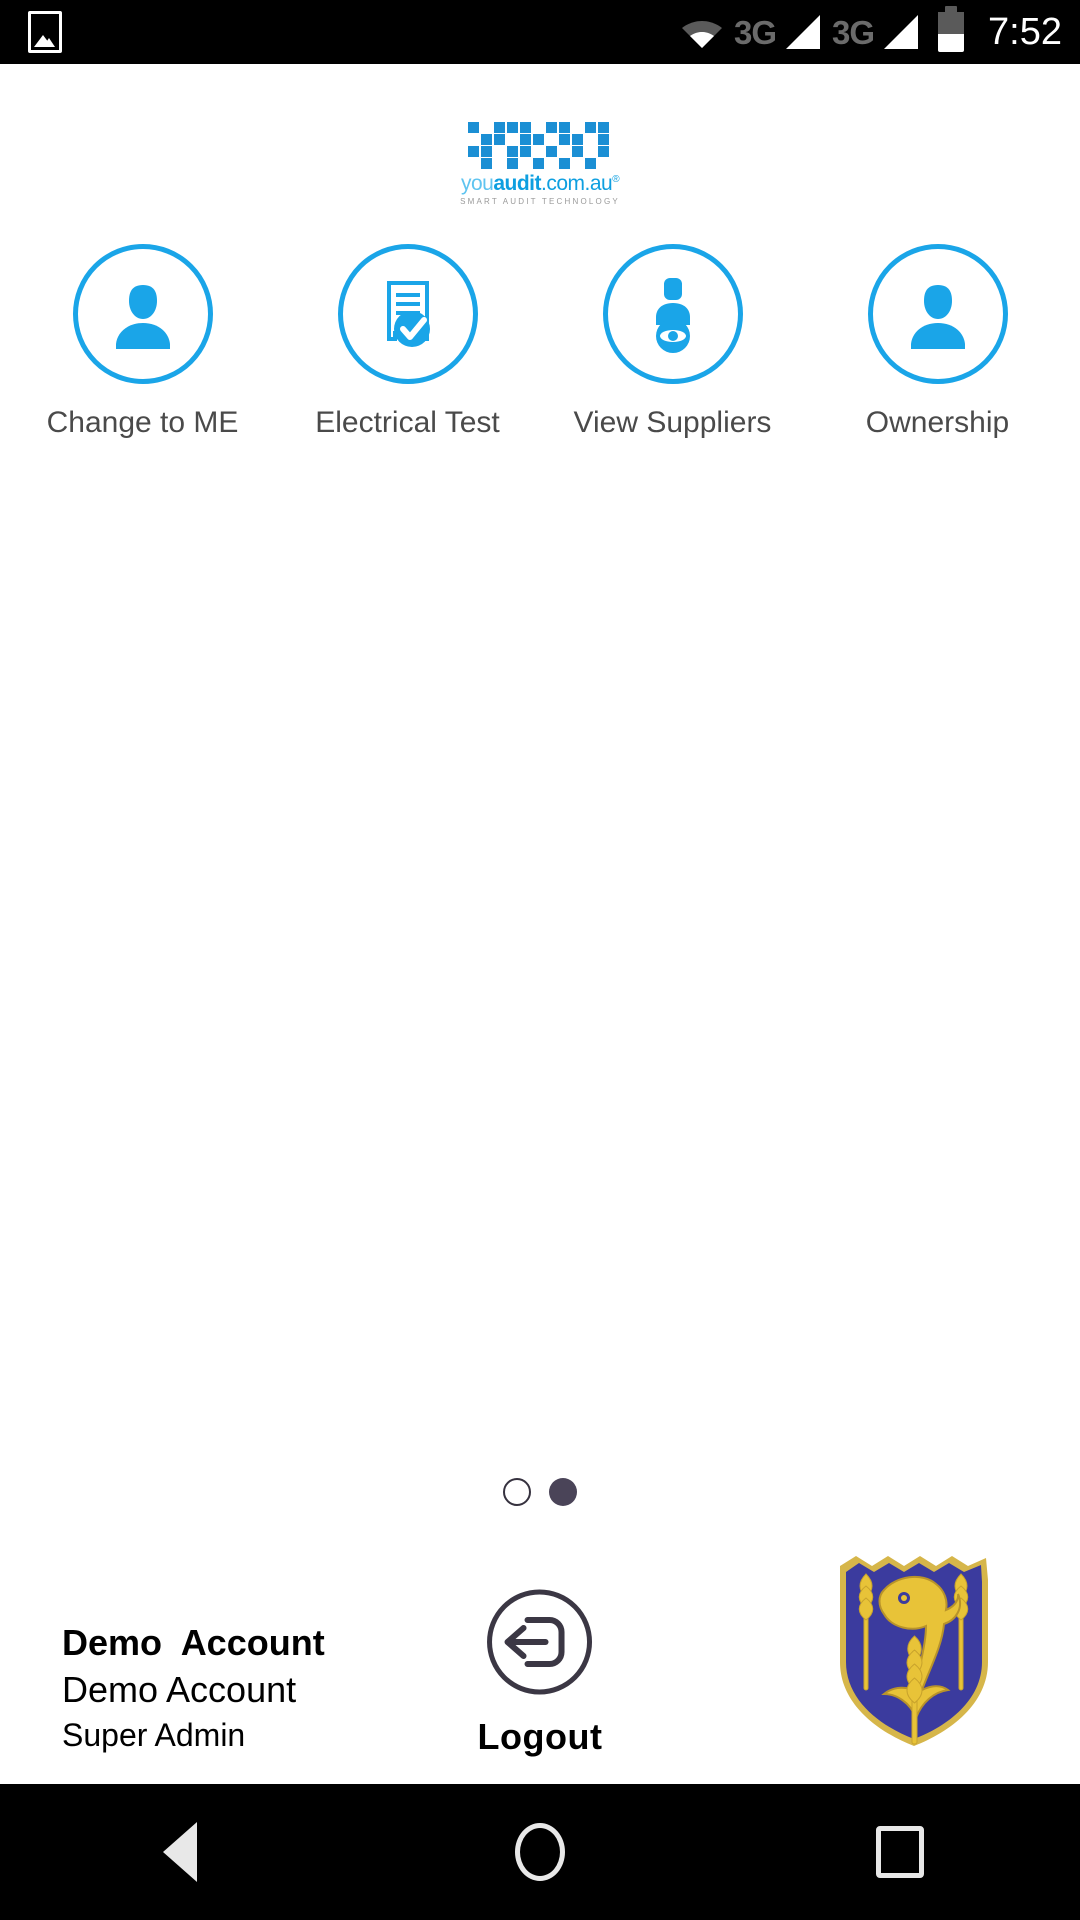  I want to click on nav-back-button, so click(180, 1852).